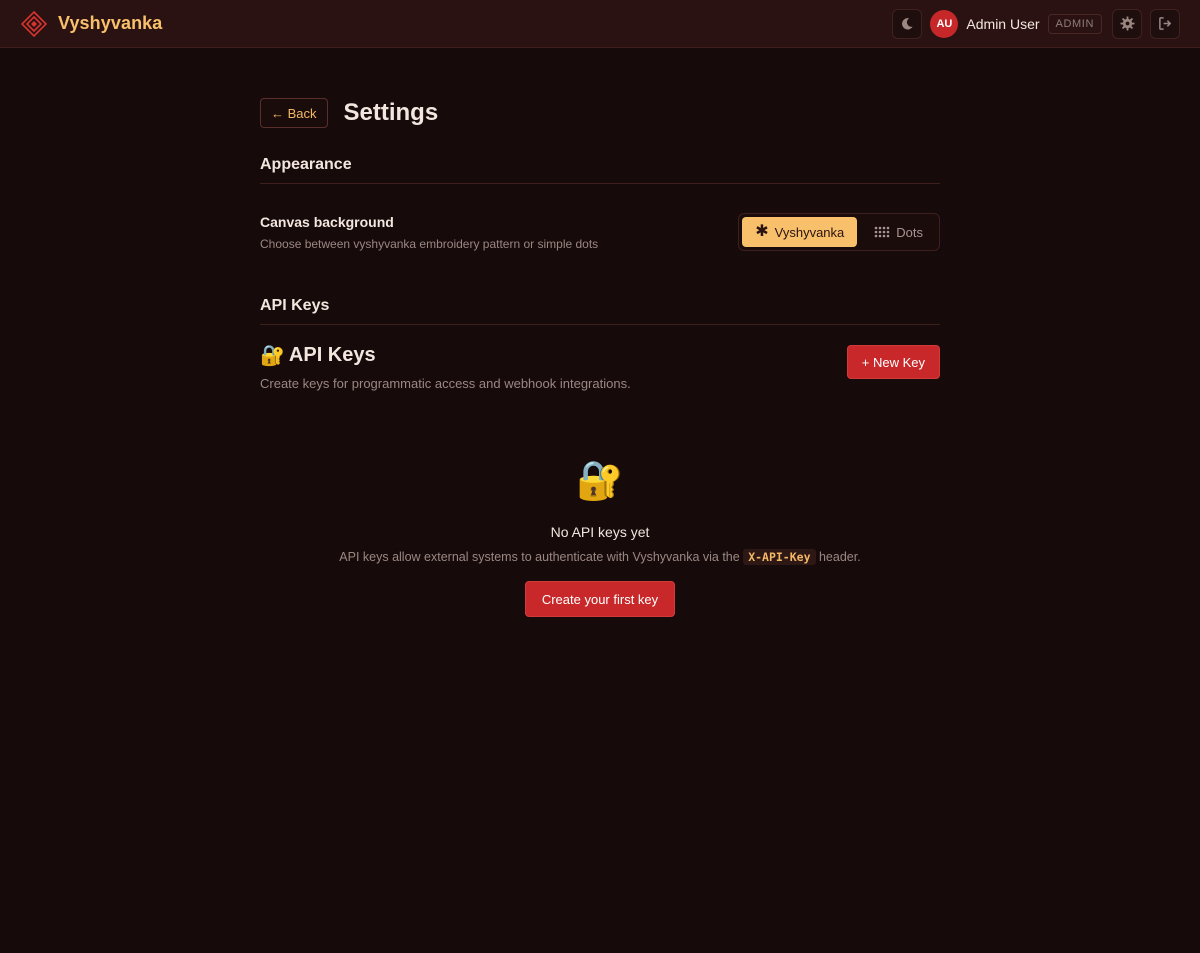 This screenshot has width=1200, height=953. I want to click on brand: Vyshyvanka, so click(91, 24).